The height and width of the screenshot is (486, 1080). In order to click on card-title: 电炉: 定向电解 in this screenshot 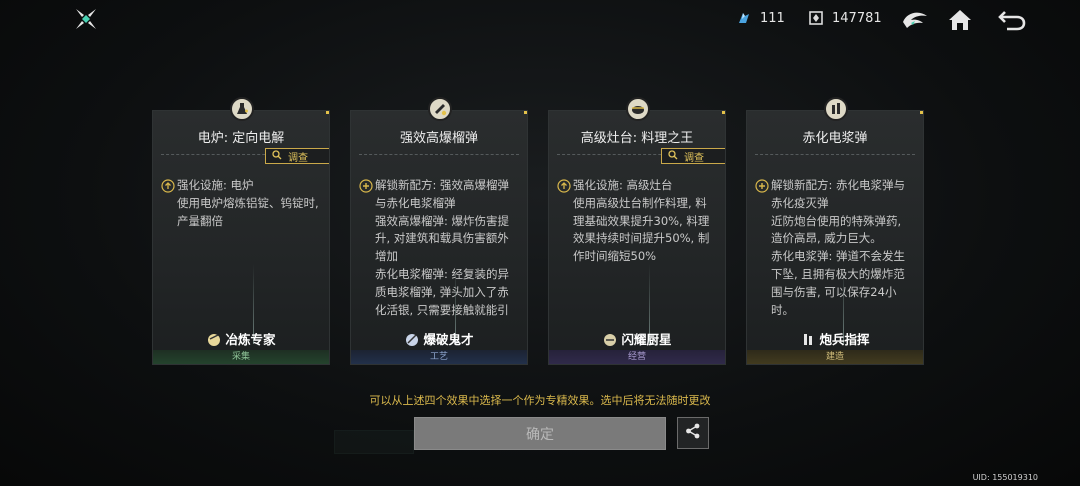, I will do `click(241, 138)`.